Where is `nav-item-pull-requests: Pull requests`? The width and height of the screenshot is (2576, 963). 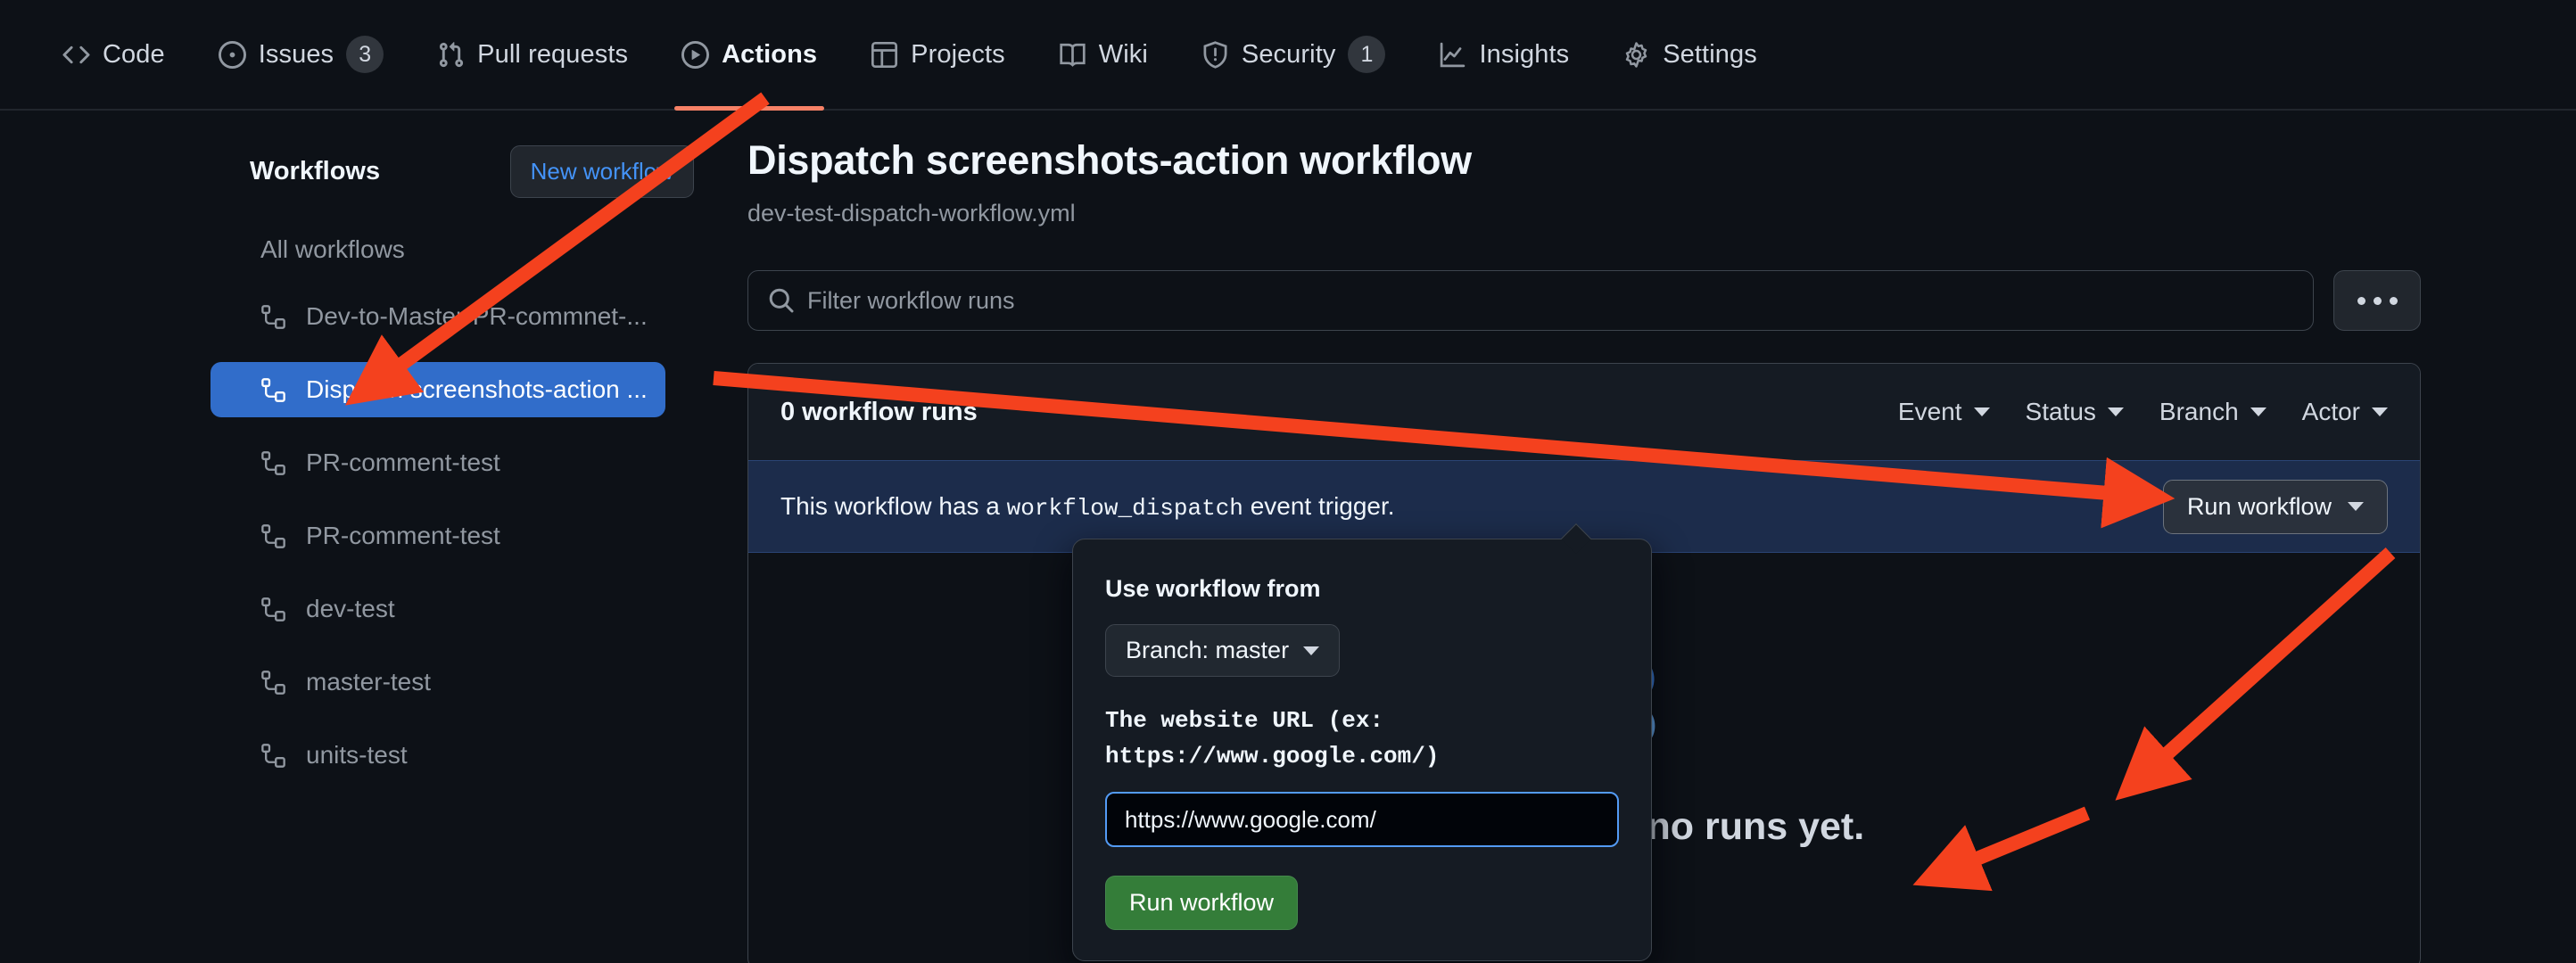
nav-item-pull-requests: Pull requests is located at coordinates (533, 54).